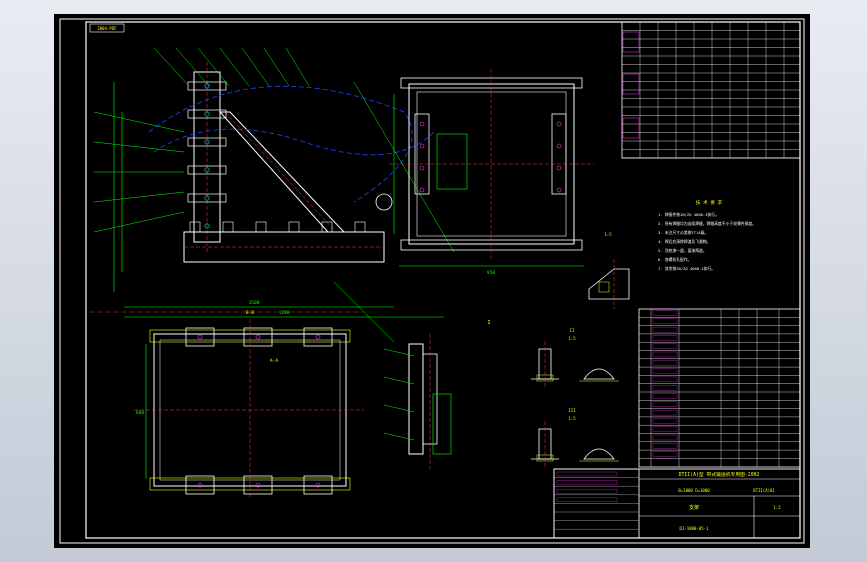  Describe the element at coordinates (294, 142) in the screenshot. I see `hidden-belt-line` at that location.